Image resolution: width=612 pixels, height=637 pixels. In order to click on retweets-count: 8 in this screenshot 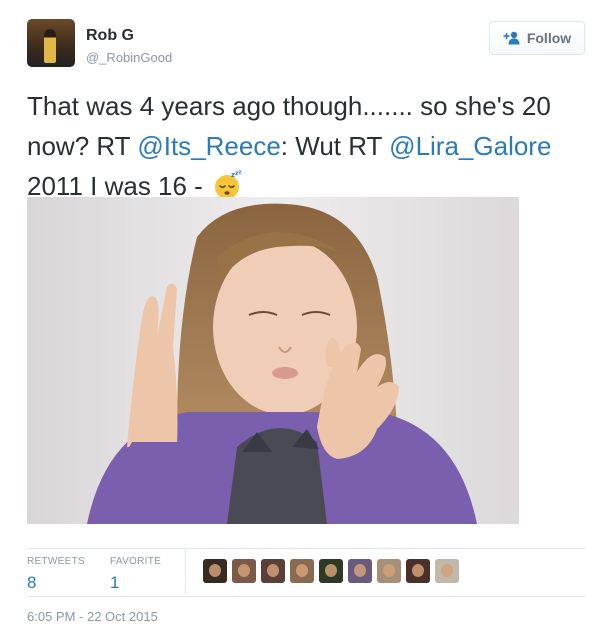, I will do `click(32, 582)`.